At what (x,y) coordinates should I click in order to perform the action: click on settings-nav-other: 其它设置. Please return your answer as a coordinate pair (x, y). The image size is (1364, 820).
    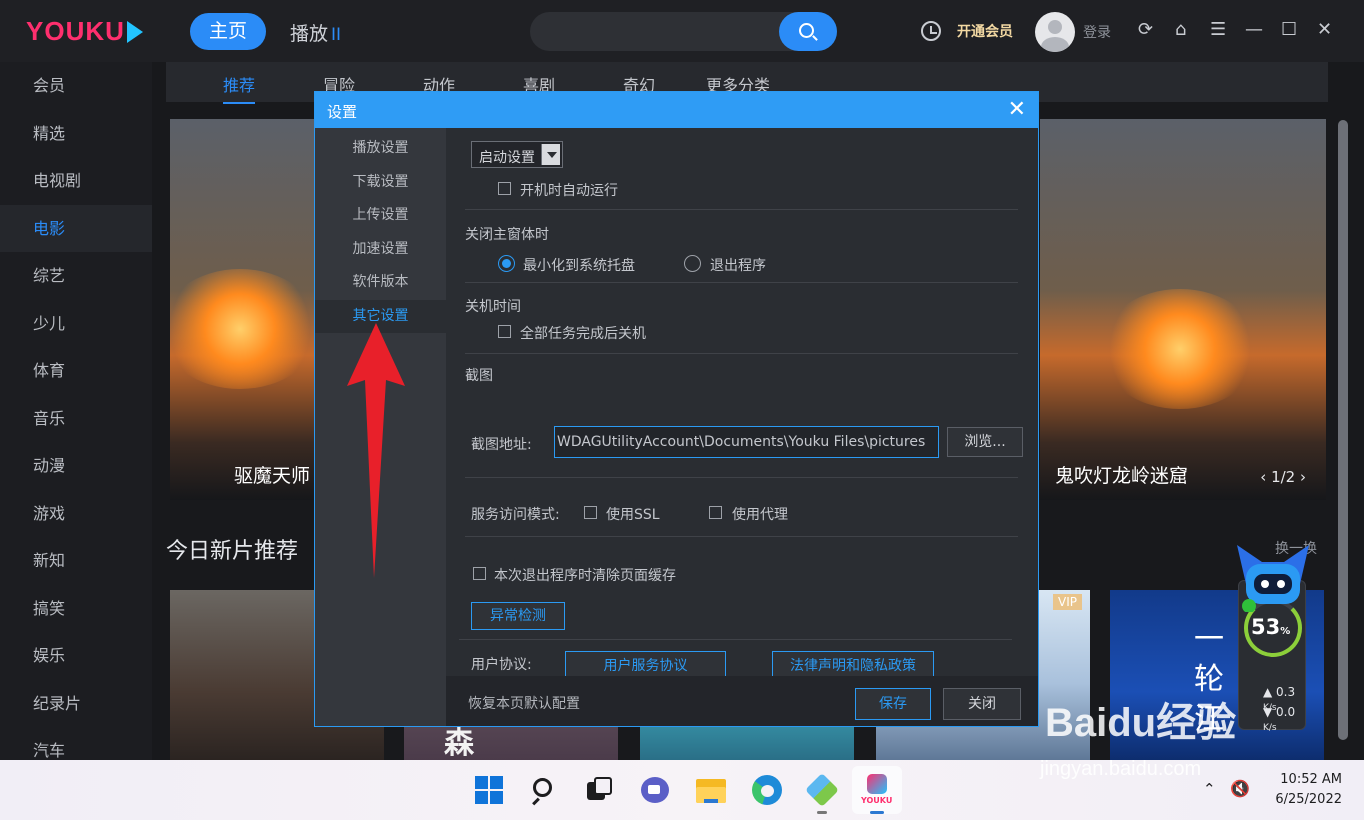
    Looking at the image, I should click on (380, 316).